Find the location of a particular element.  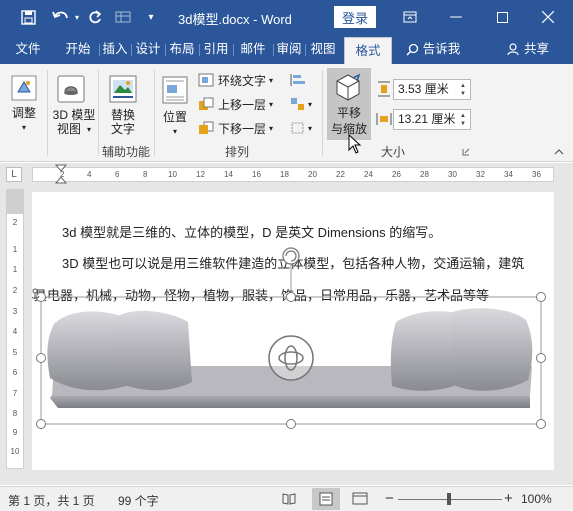

ruler-tick: 1 is located at coordinates (15, 249).